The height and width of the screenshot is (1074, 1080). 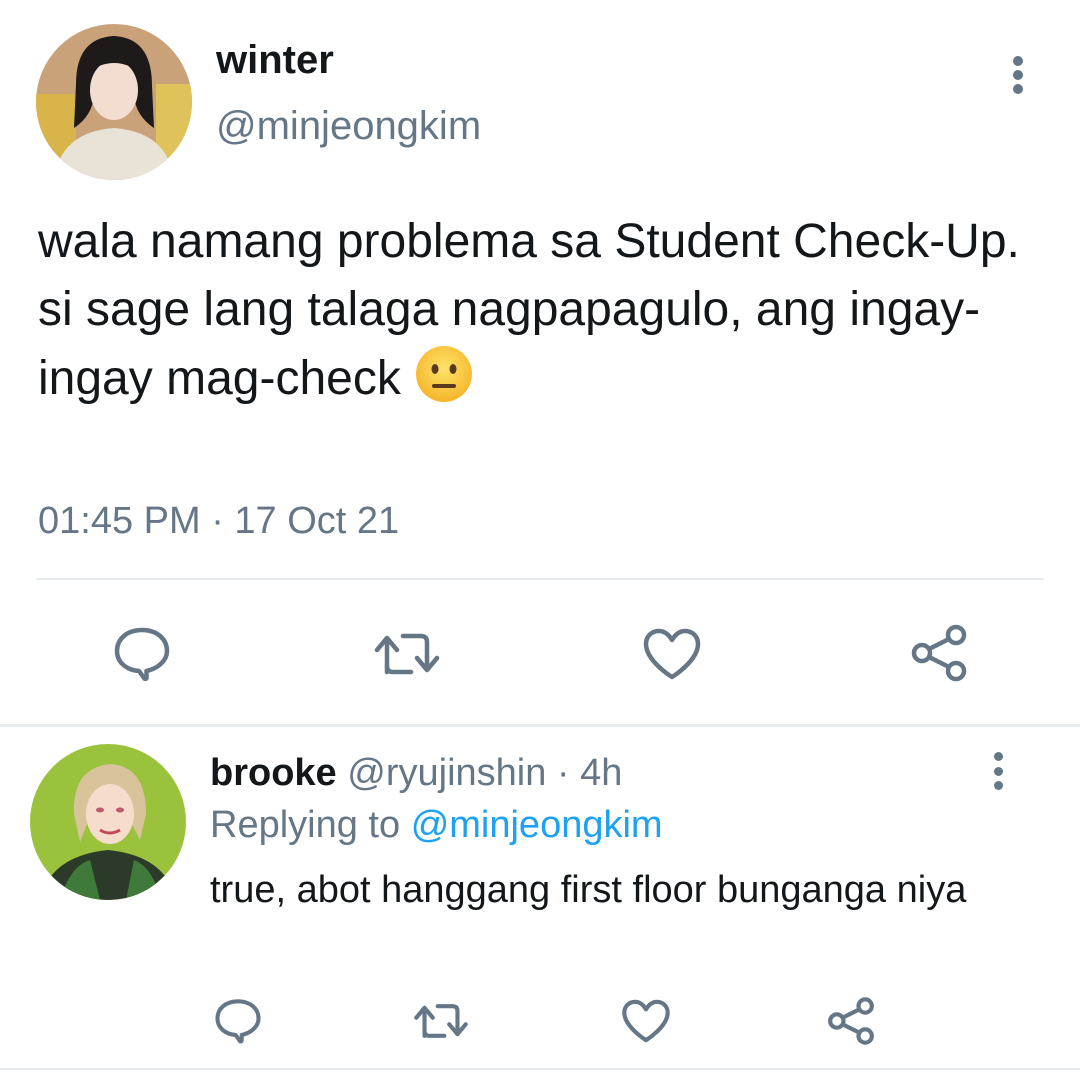 What do you see at coordinates (444, 374) in the screenshot?
I see `neutral-face-emoji` at bounding box center [444, 374].